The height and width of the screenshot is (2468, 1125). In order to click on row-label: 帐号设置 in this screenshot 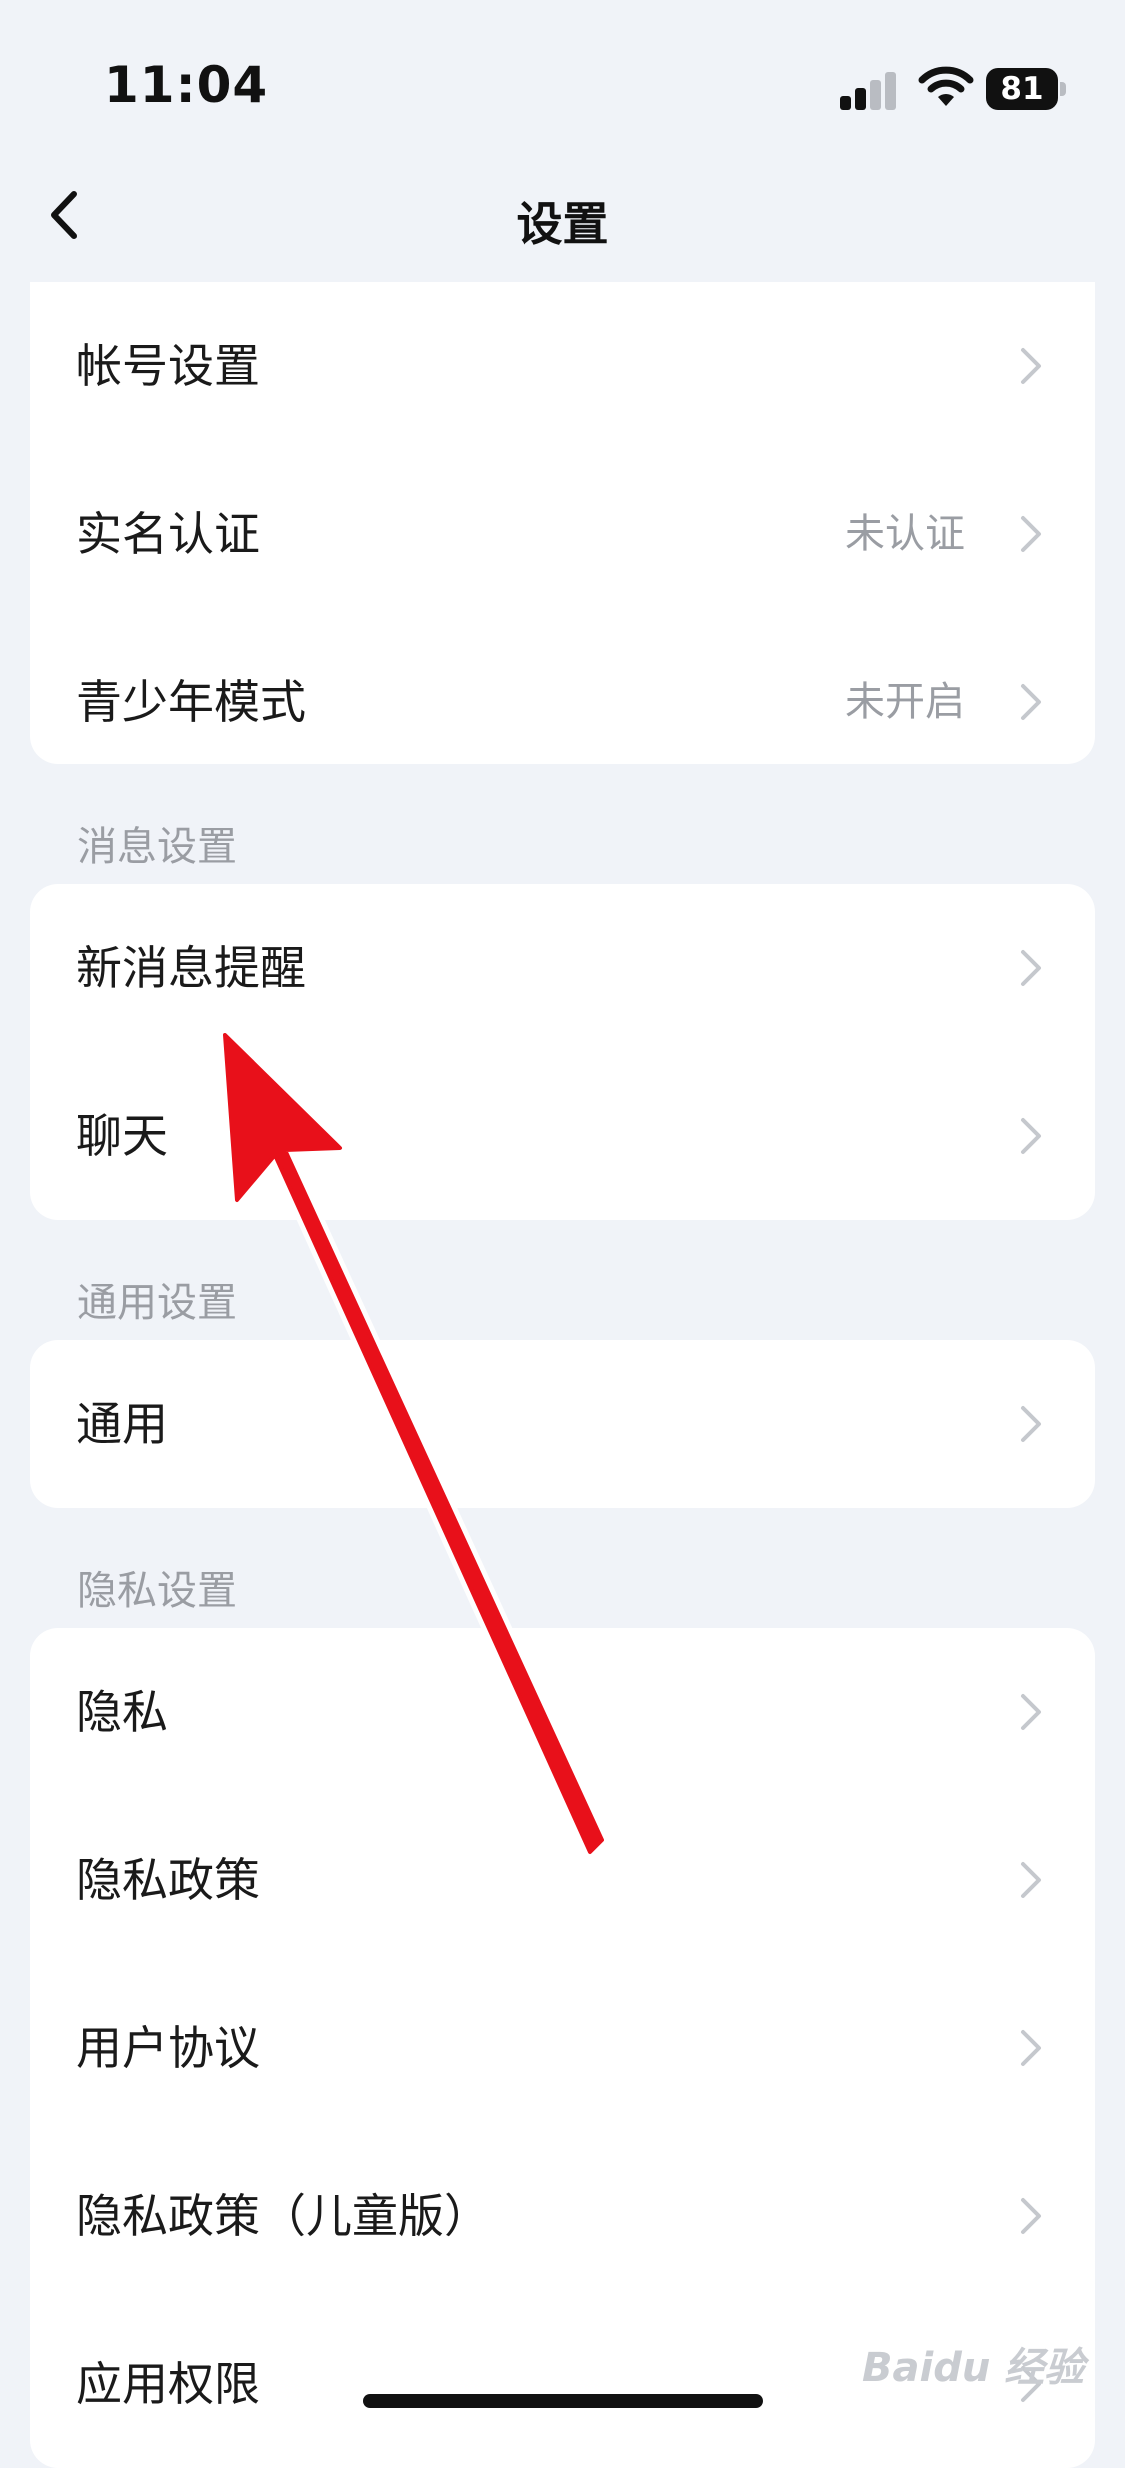, I will do `click(168, 366)`.